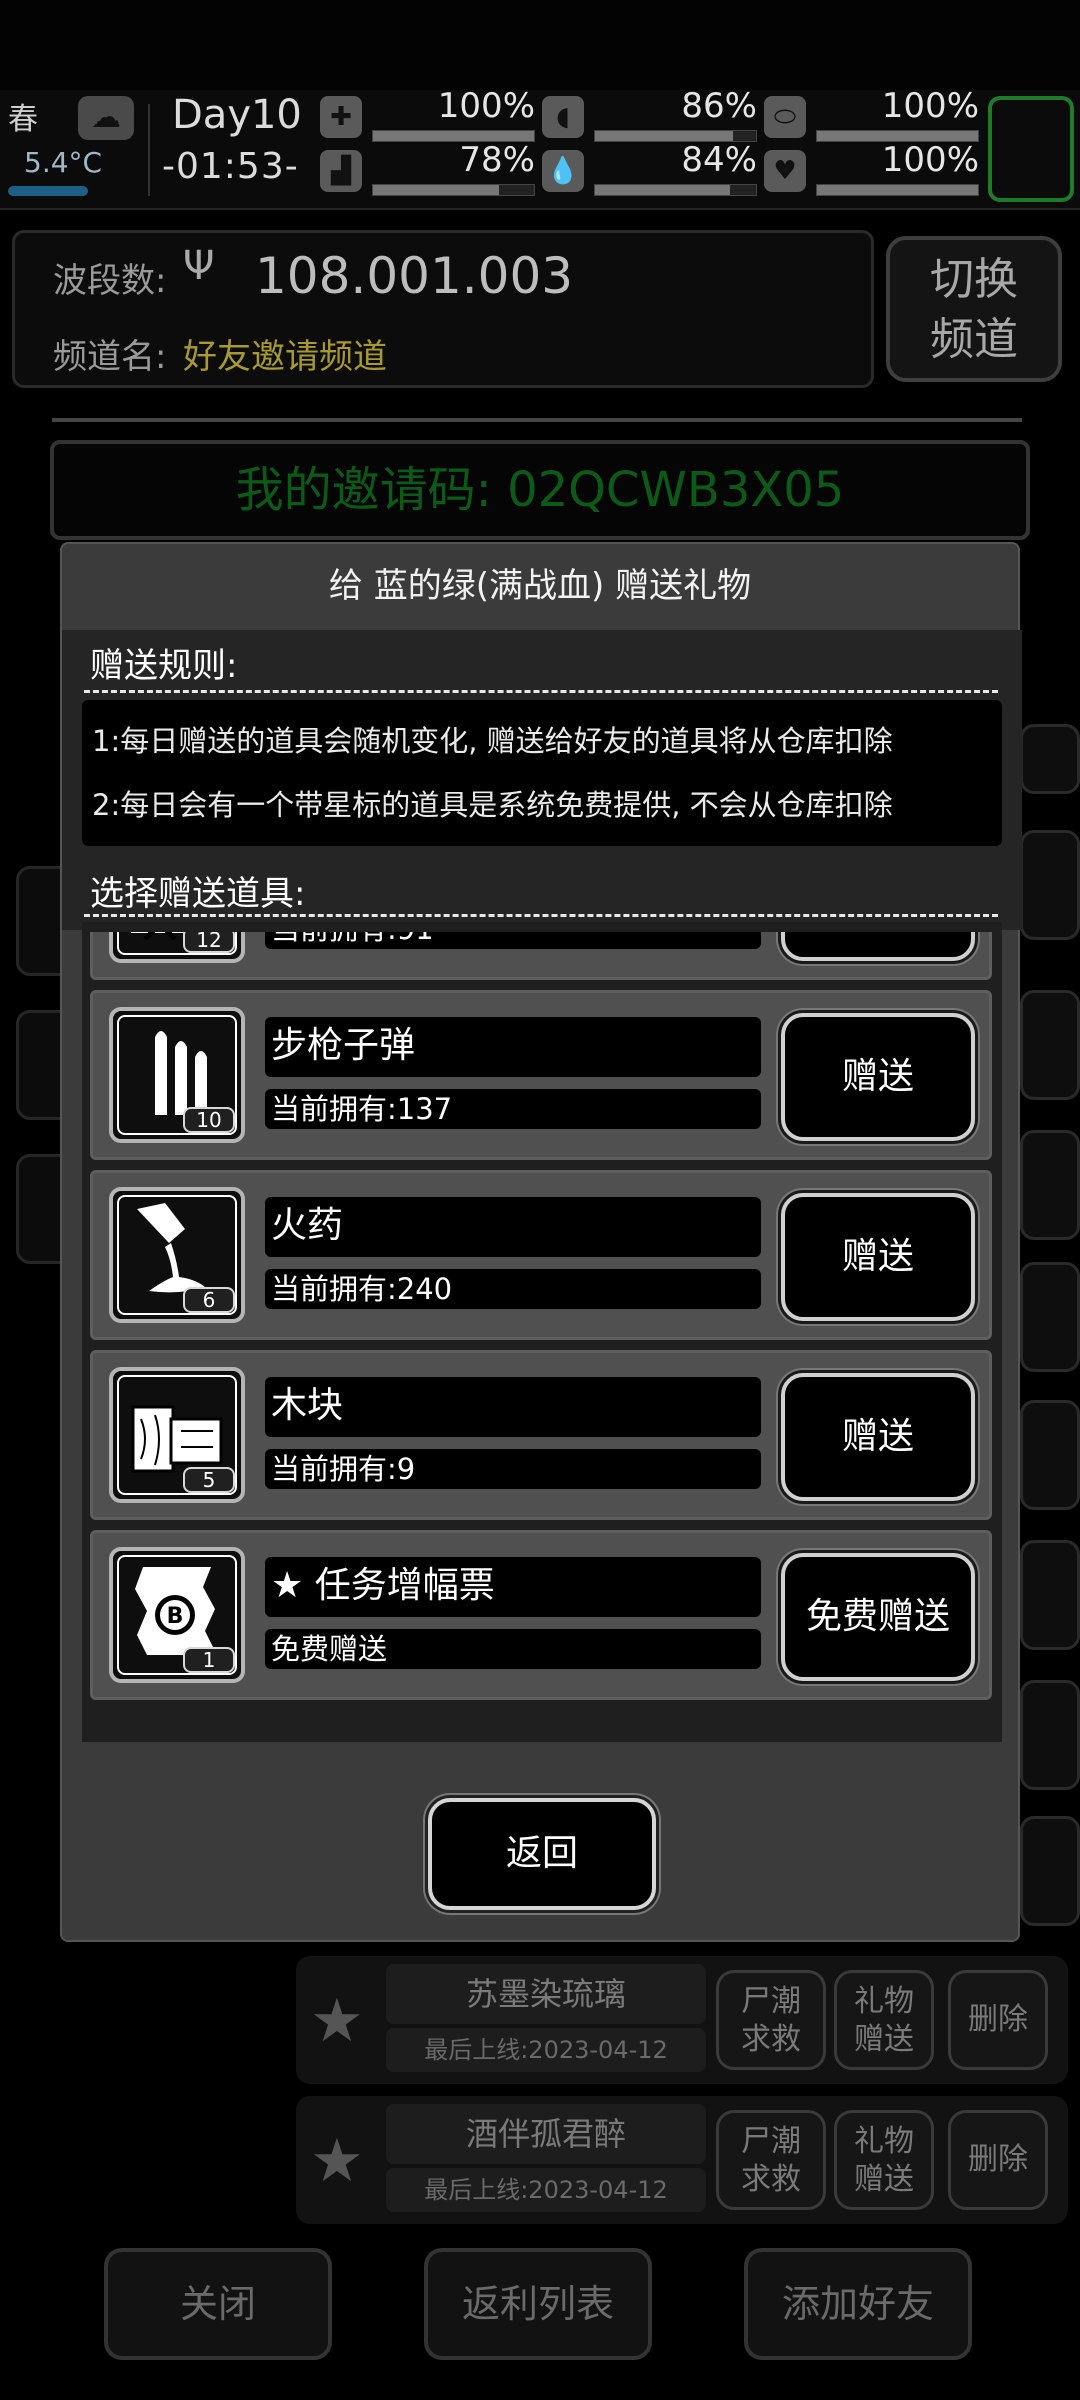  What do you see at coordinates (930, 106) in the screenshot?
I see `stat-medicine-value: 100%` at bounding box center [930, 106].